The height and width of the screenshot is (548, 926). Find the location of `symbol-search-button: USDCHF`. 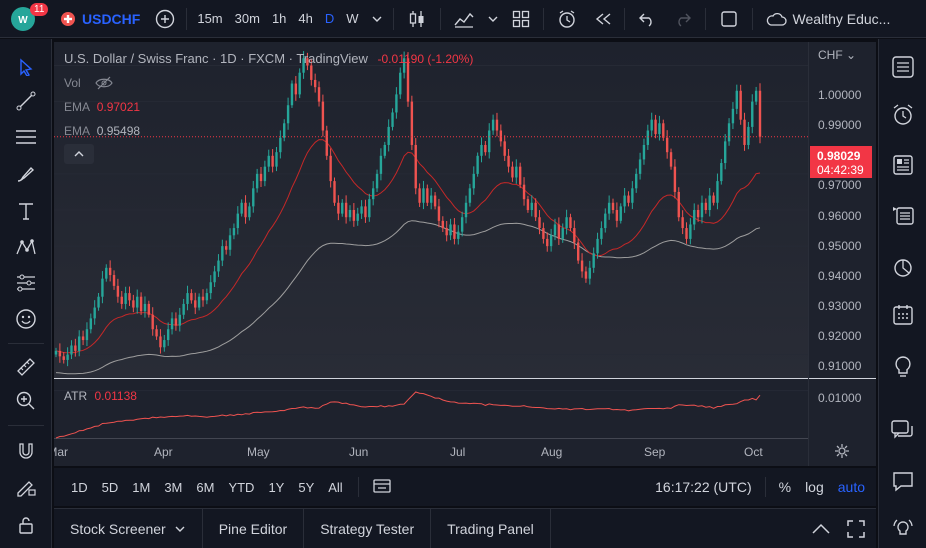

symbol-search-button: USDCHF is located at coordinates (97, 19).